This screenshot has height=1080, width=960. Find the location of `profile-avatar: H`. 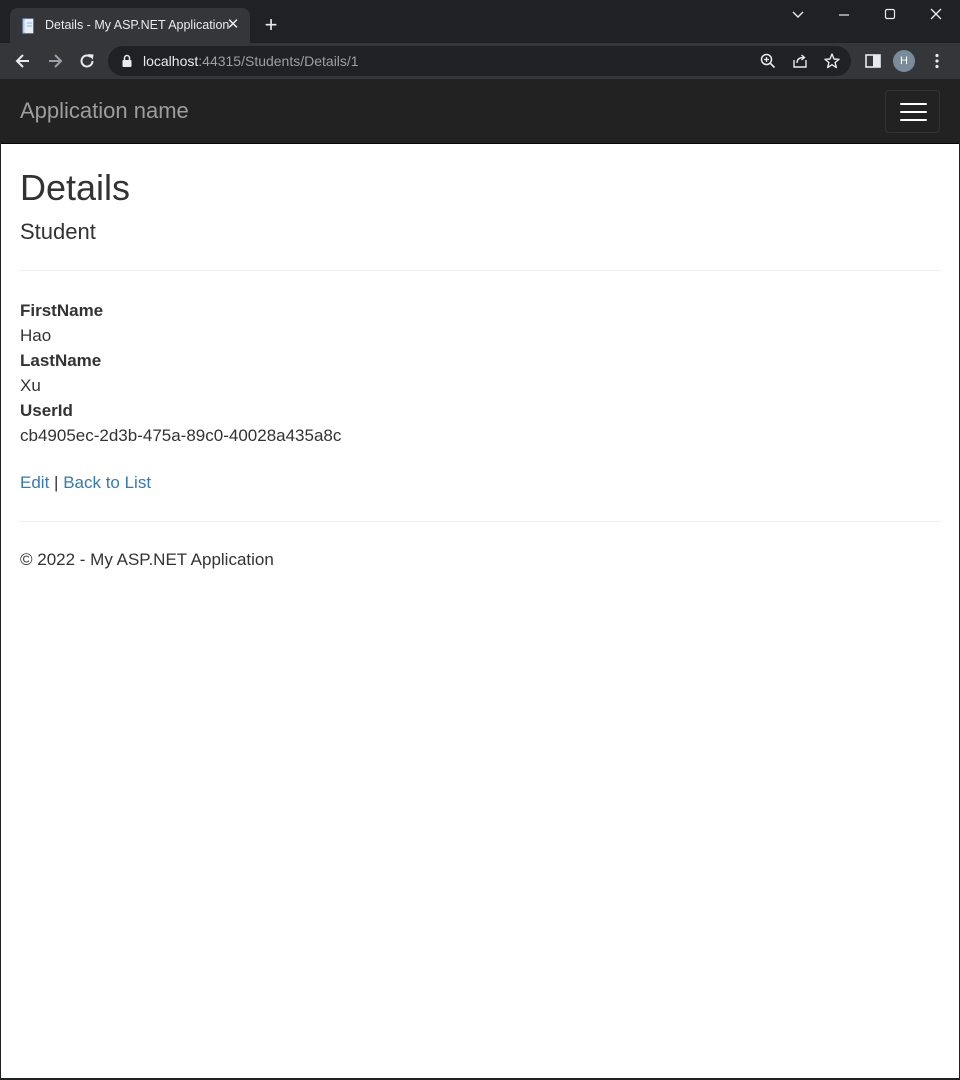

profile-avatar: H is located at coordinates (904, 61).